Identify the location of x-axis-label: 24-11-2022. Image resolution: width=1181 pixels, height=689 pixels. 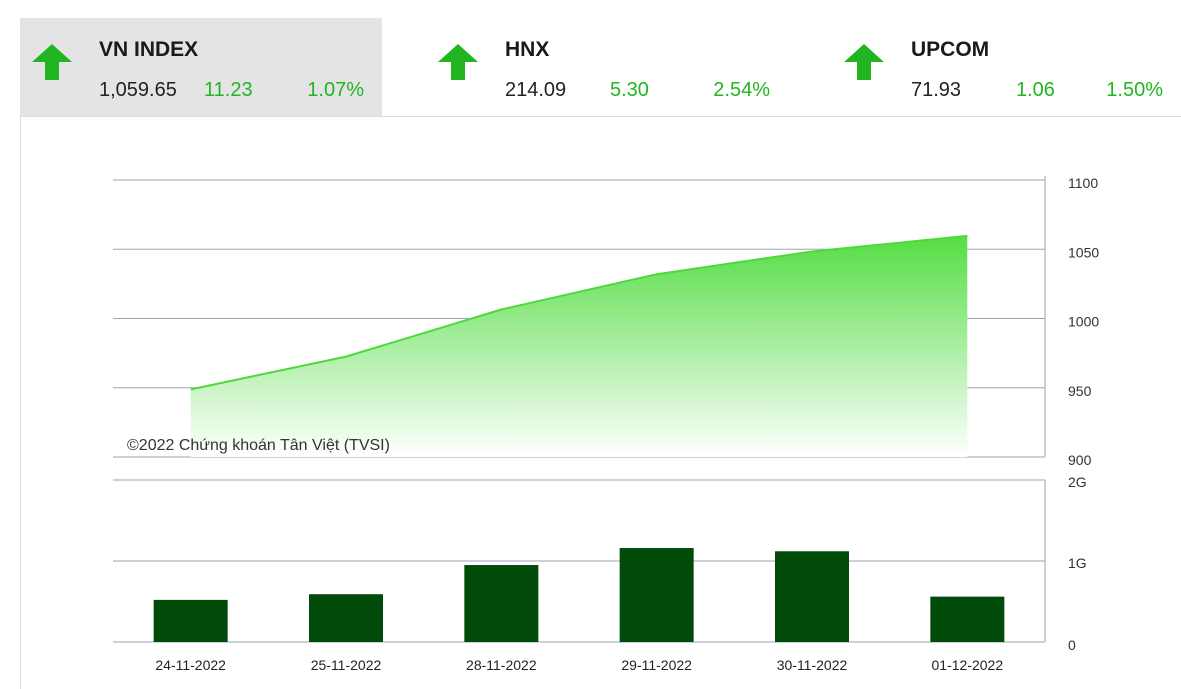
(190, 665).